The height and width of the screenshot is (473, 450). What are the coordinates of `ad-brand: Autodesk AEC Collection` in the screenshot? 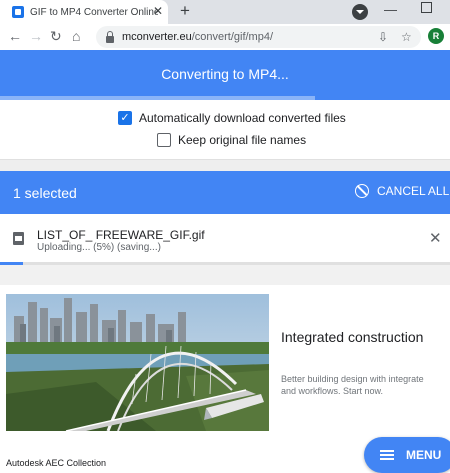 It's located at (56, 463).